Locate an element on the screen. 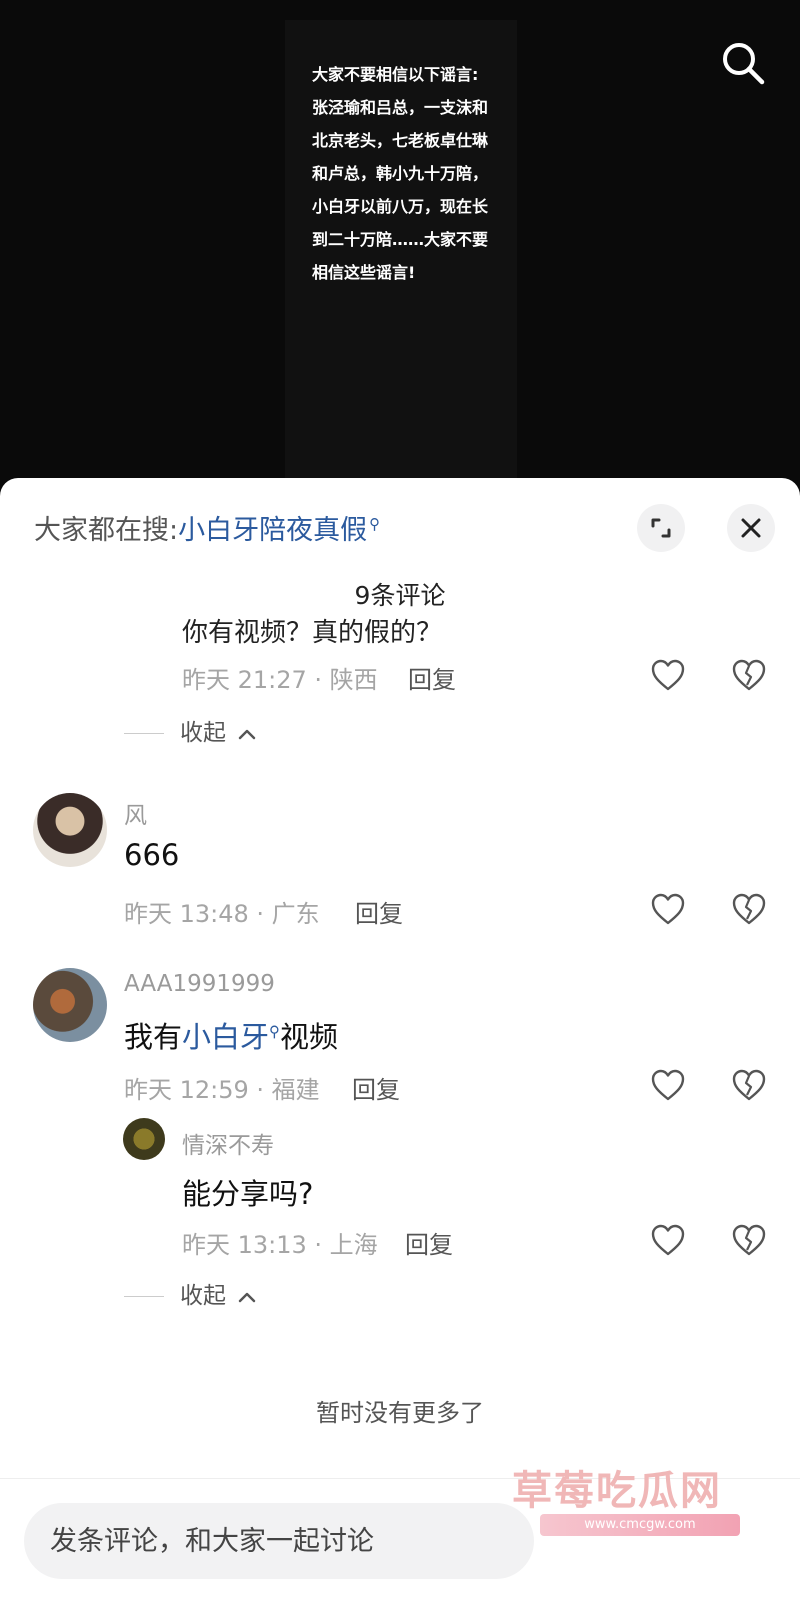  comment-meta: 昨天 13:13 · 上海 is located at coordinates (280, 1245).